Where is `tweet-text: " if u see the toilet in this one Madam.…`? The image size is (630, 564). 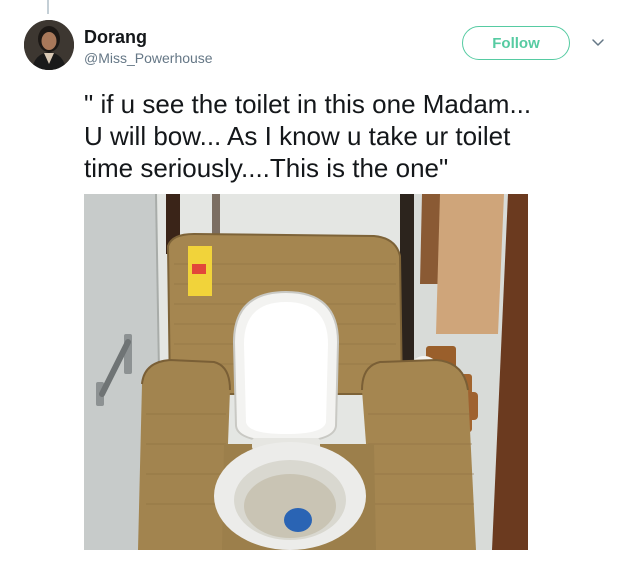 tweet-text: " if u see the toilet in this one Madam.… is located at coordinates (308, 136).